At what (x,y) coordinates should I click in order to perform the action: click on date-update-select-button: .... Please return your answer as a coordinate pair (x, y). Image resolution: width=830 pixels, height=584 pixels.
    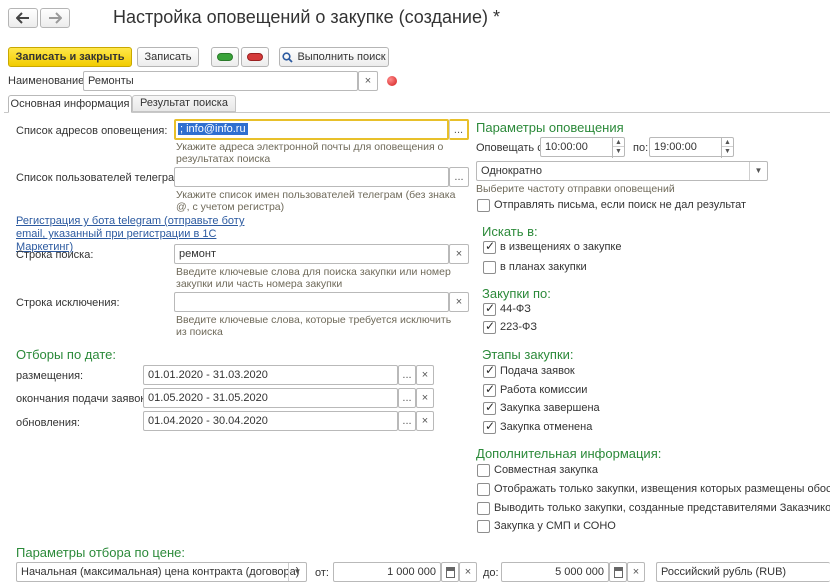
    Looking at the image, I should click on (407, 421).